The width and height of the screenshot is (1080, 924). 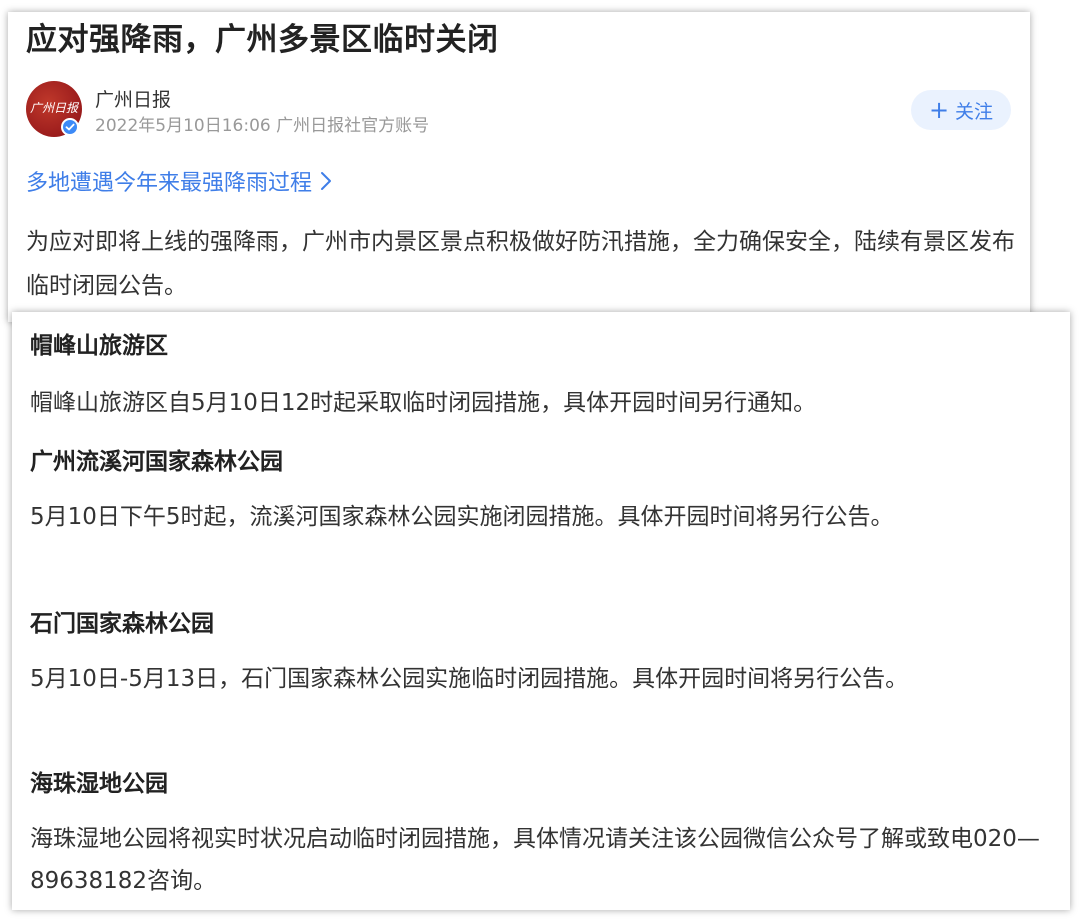 I want to click on verified-badge-icon, so click(x=70, y=127).